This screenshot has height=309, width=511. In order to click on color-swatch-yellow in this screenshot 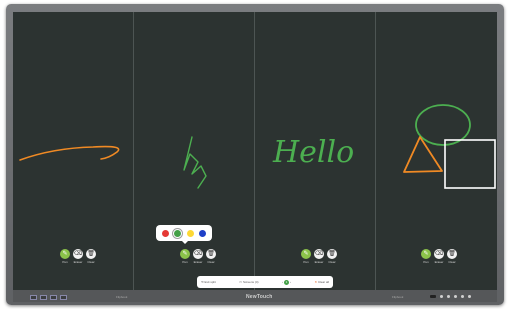, I will do `click(190, 233)`.